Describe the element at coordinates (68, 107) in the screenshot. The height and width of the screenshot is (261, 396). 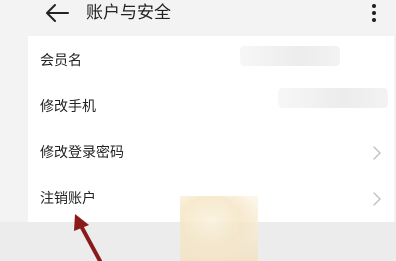
I see `change-phone-label: 修改手机` at that location.